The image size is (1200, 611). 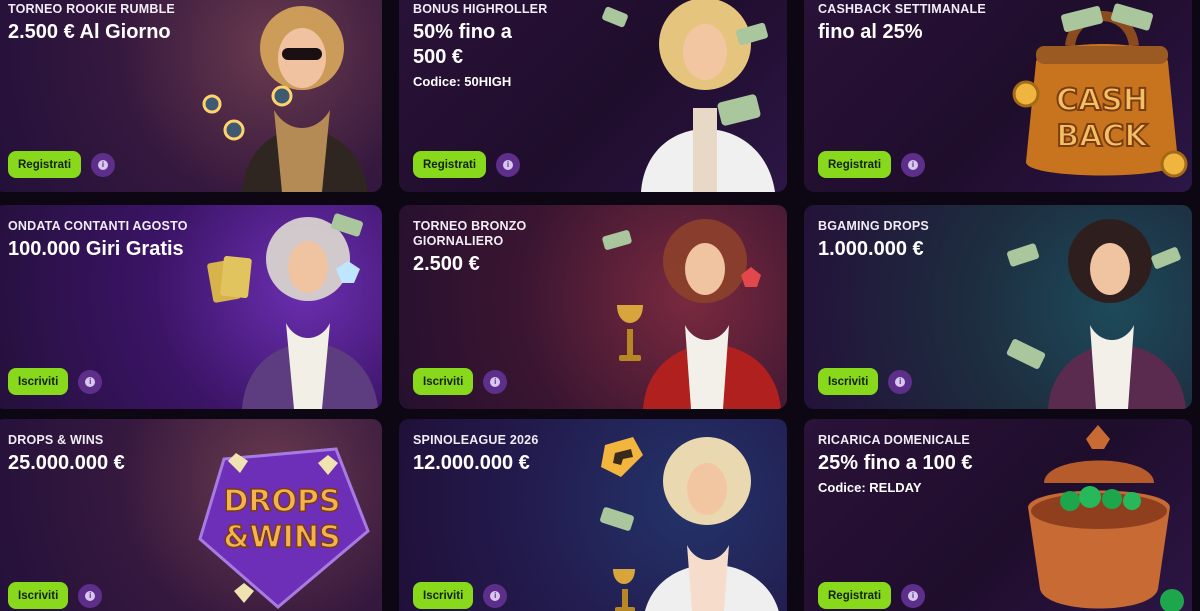 What do you see at coordinates (870, 32) in the screenshot?
I see `promo-headline: fino al 25%` at bounding box center [870, 32].